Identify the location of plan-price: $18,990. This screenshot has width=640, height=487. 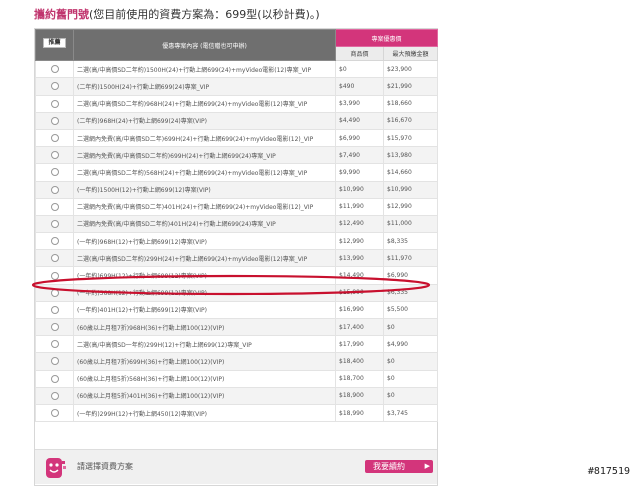
(359, 413).